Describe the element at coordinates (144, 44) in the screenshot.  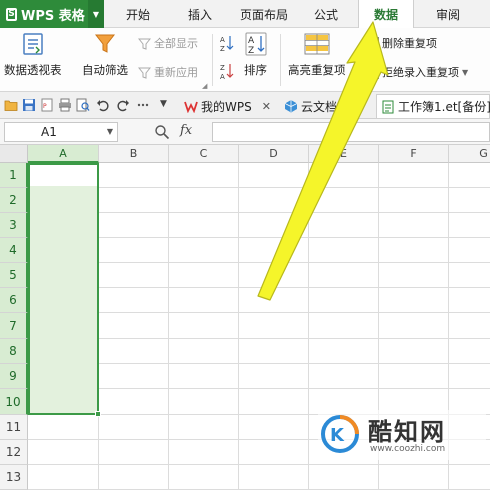
I see `show-all-icon` at that location.